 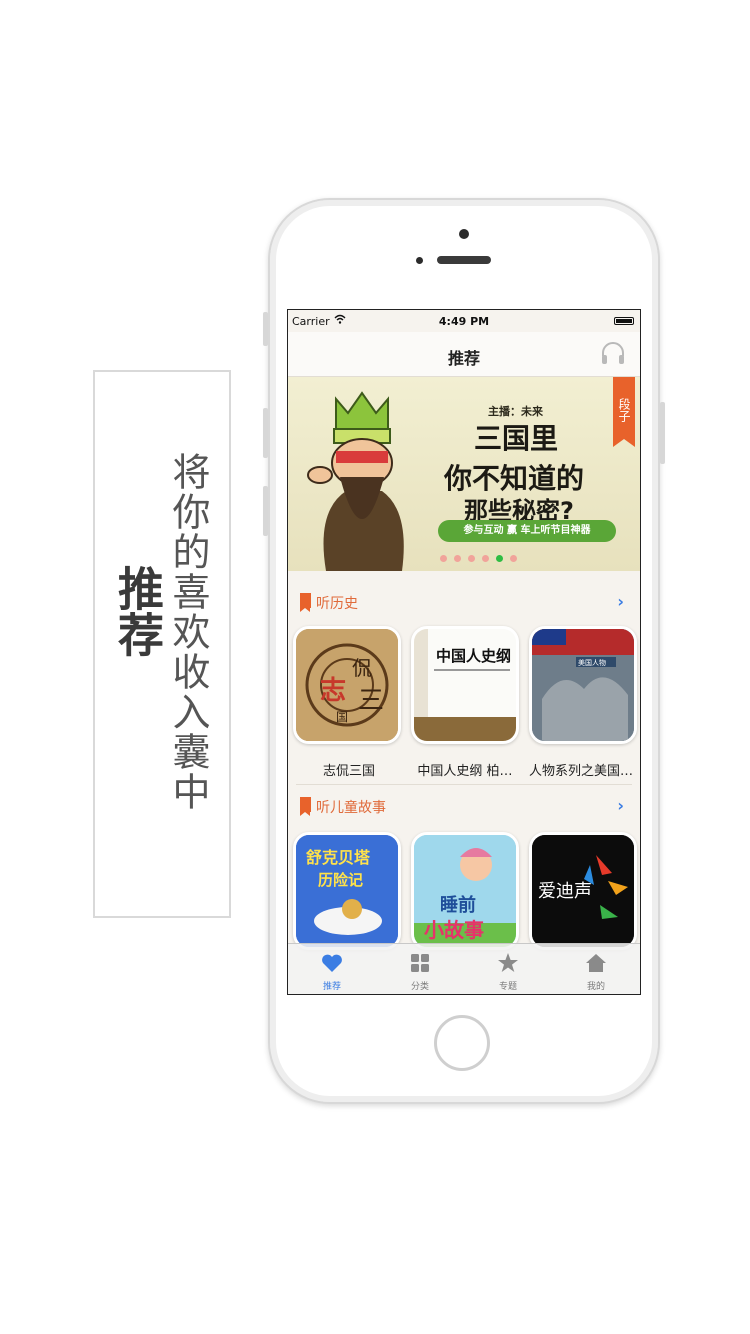 I want to click on cover-text: 中国人史纲, so click(x=473, y=656).